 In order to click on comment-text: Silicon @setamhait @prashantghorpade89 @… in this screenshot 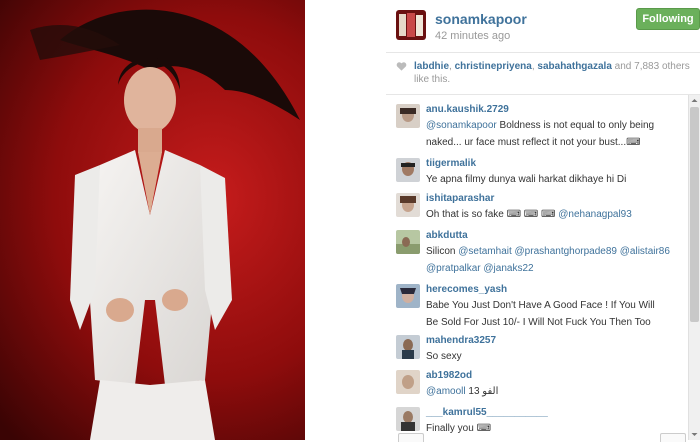, I will do `click(548, 260)`.